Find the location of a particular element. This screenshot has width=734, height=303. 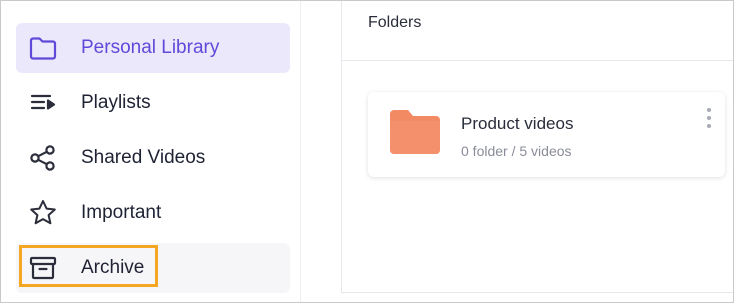

sidebar-item-label: Archive is located at coordinates (113, 267).